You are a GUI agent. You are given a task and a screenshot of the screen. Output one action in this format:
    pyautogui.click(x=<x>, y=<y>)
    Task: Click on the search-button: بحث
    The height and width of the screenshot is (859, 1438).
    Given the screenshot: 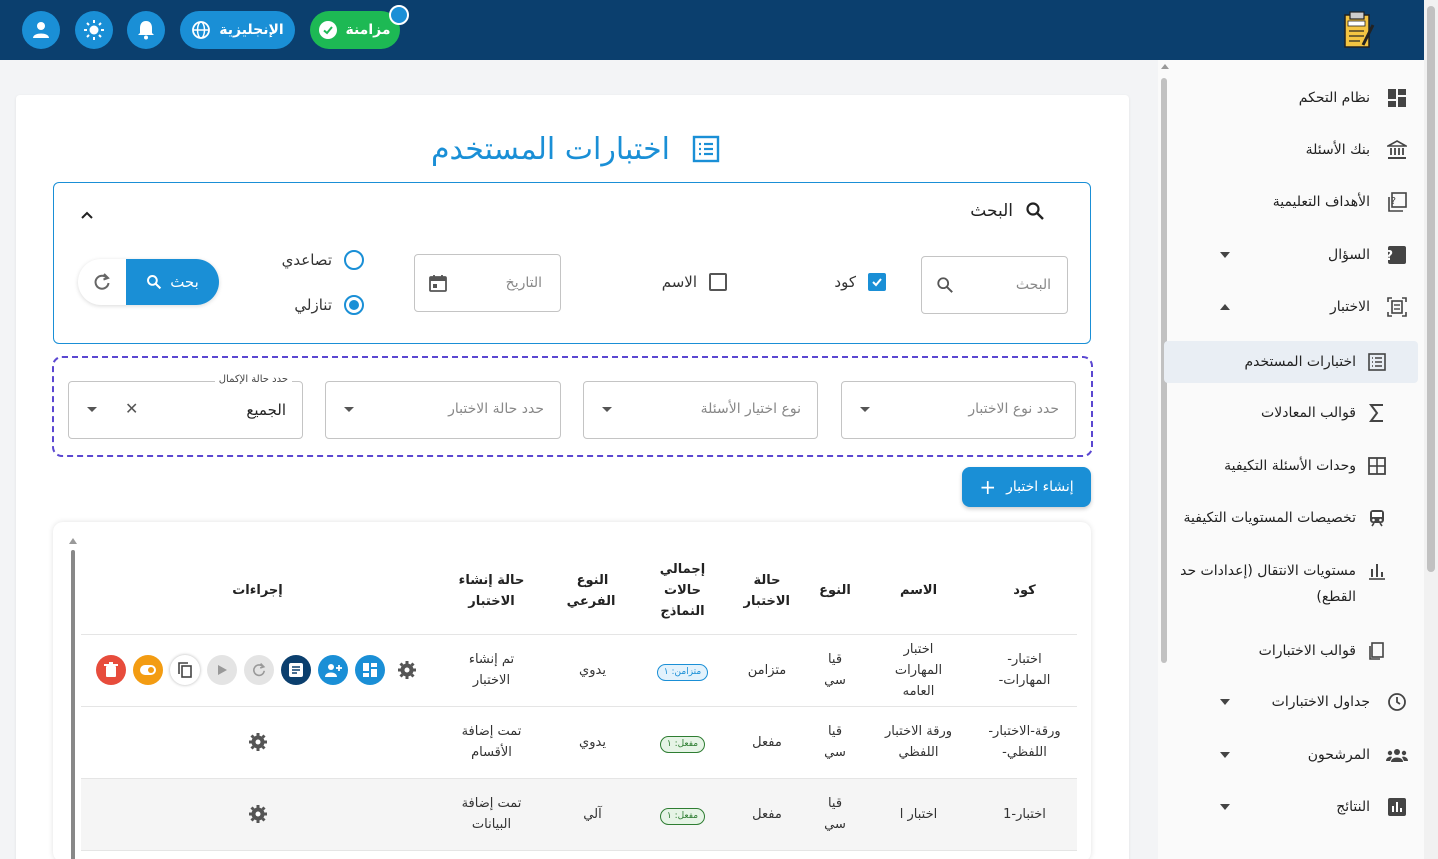 What is the action you would take?
    pyautogui.click(x=172, y=282)
    